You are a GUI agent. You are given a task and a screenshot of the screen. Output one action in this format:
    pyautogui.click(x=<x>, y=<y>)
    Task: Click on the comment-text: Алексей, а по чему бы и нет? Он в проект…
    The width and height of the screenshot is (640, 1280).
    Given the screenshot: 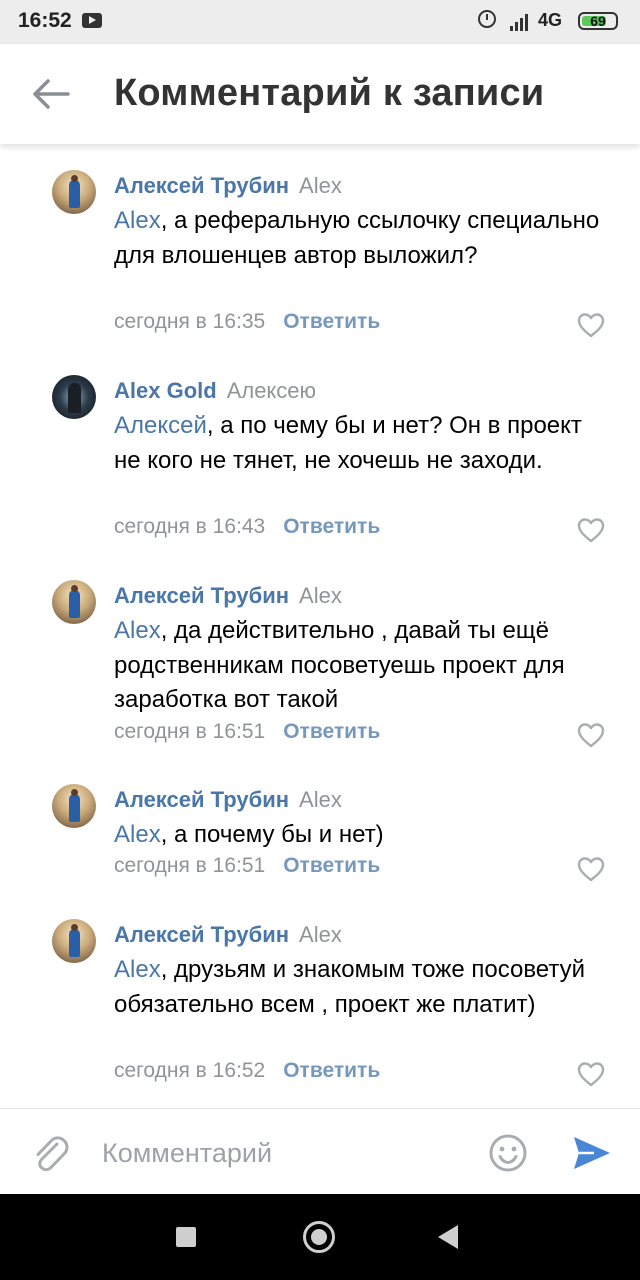 What is the action you would take?
    pyautogui.click(x=348, y=443)
    